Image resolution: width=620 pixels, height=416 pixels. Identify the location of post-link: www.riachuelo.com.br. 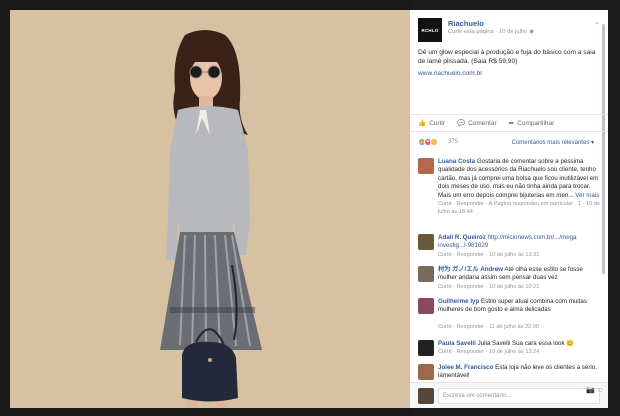
(450, 73).